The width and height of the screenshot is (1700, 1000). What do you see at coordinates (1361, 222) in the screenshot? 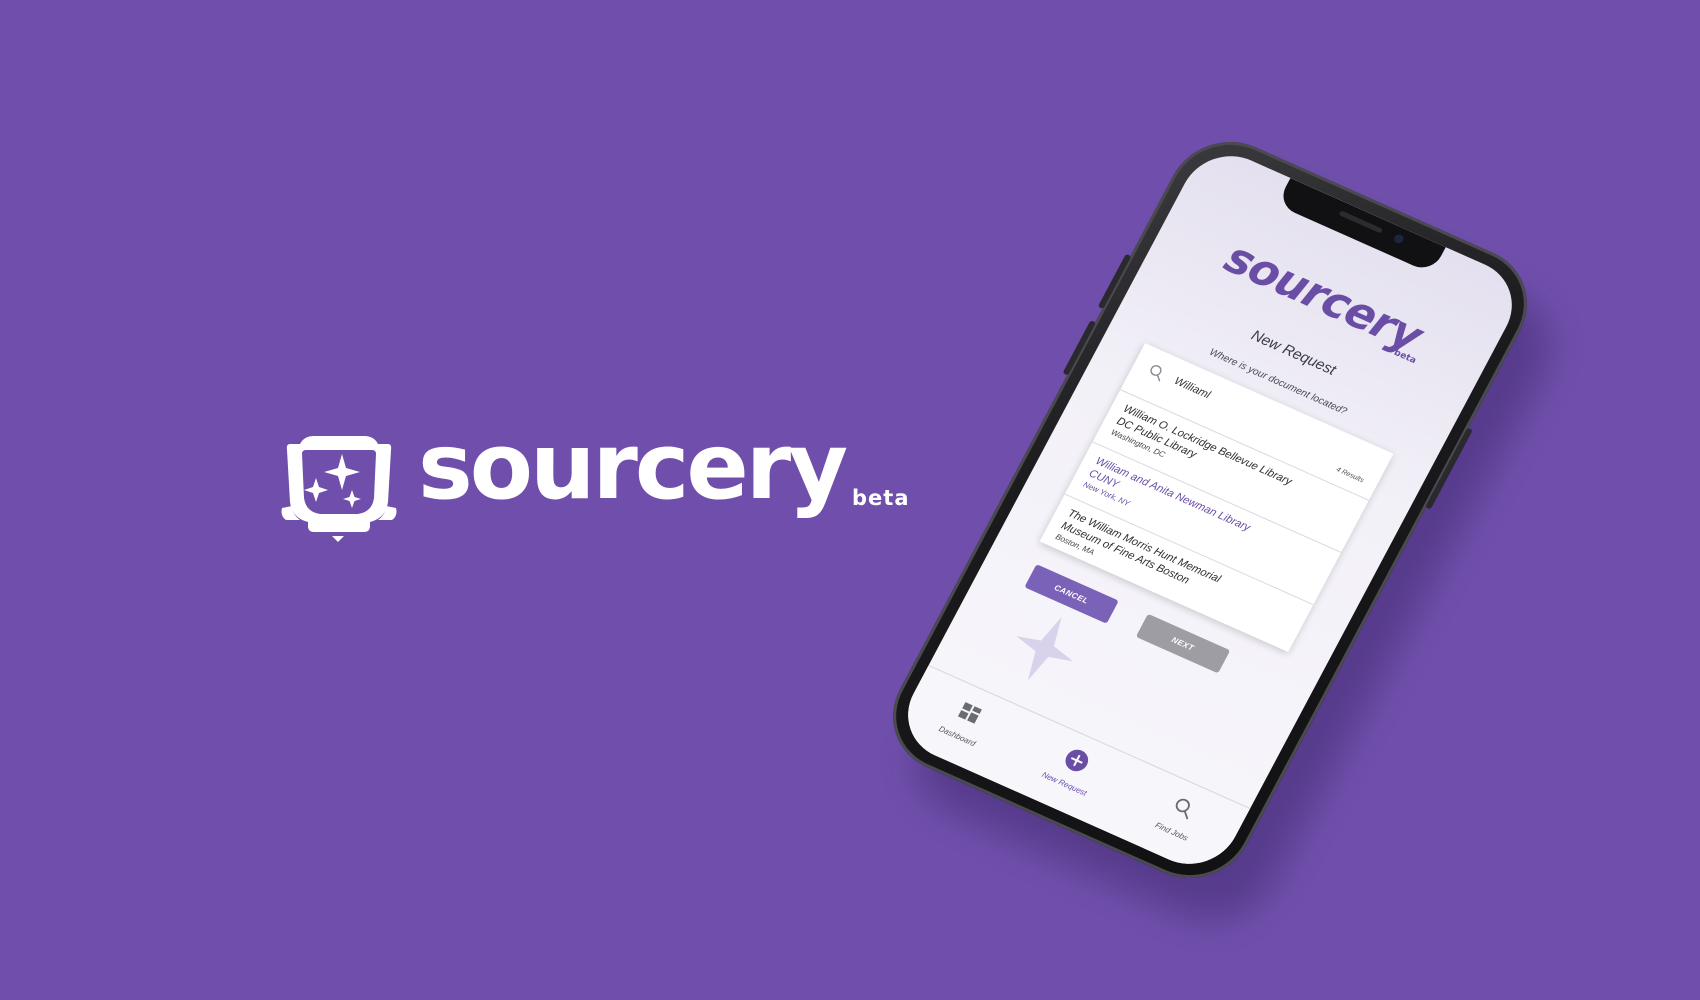
I see `speaker-grille` at bounding box center [1361, 222].